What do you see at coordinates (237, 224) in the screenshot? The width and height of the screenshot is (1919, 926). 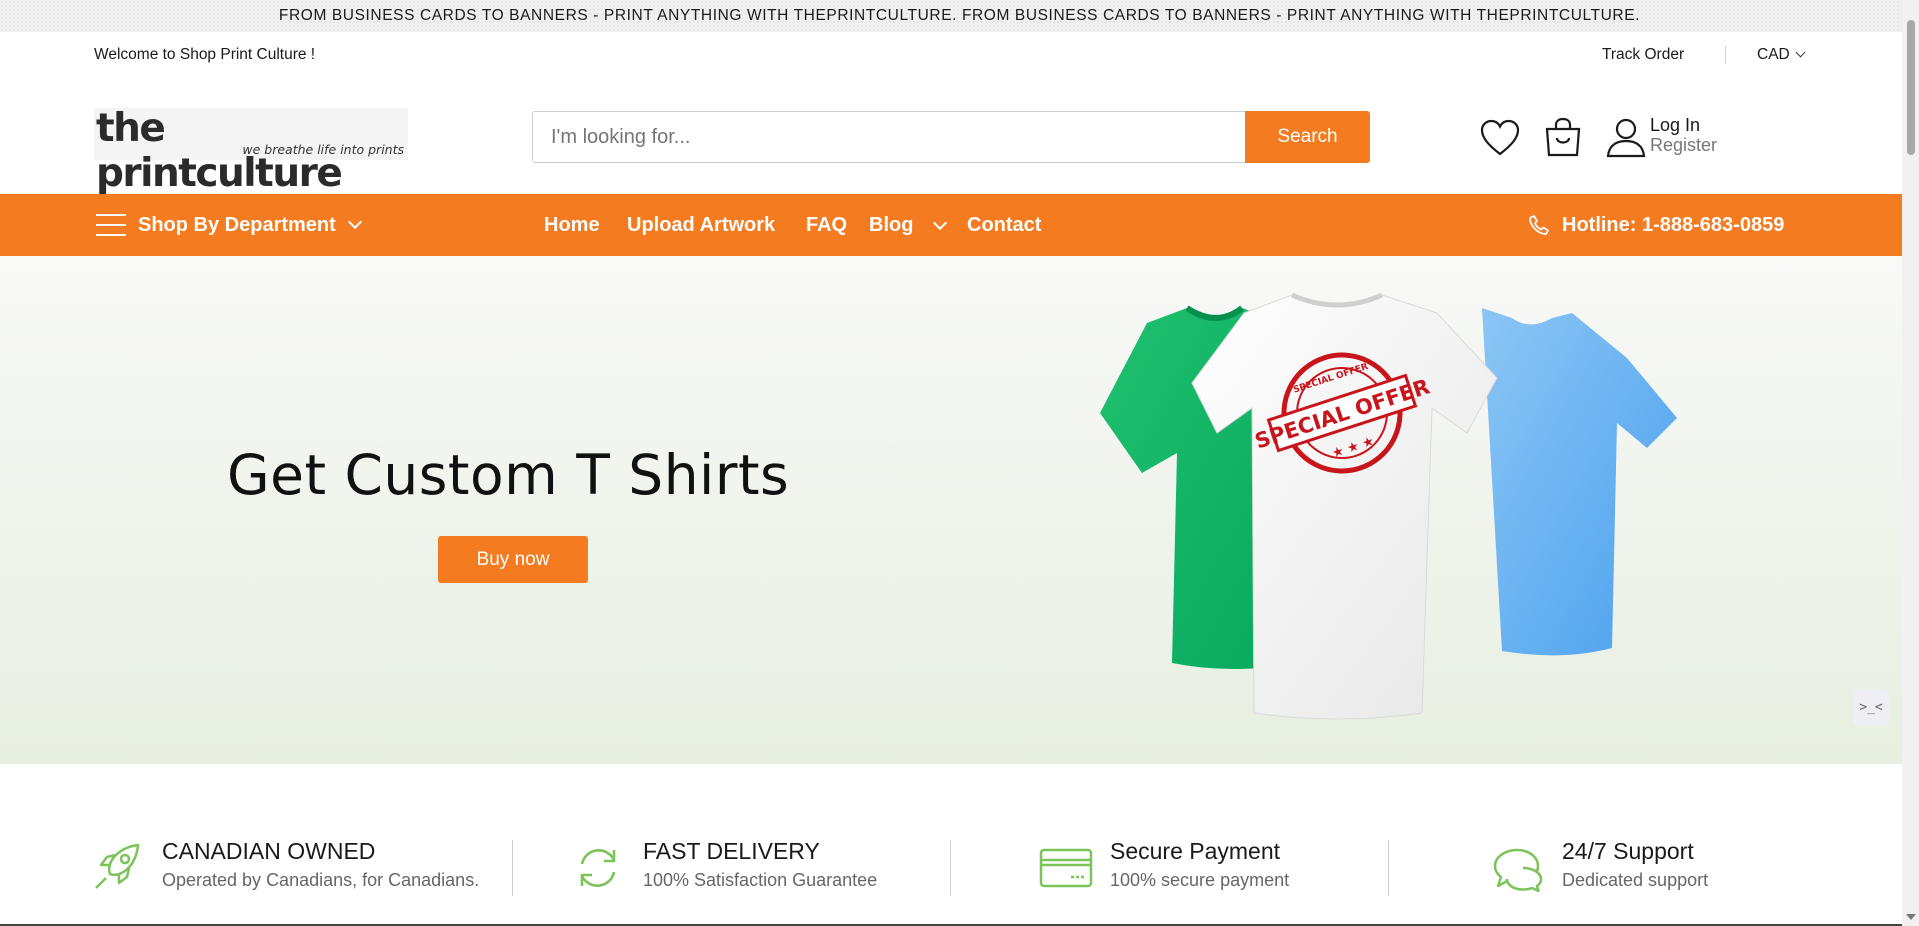 I see `department-label: Shop By Department` at bounding box center [237, 224].